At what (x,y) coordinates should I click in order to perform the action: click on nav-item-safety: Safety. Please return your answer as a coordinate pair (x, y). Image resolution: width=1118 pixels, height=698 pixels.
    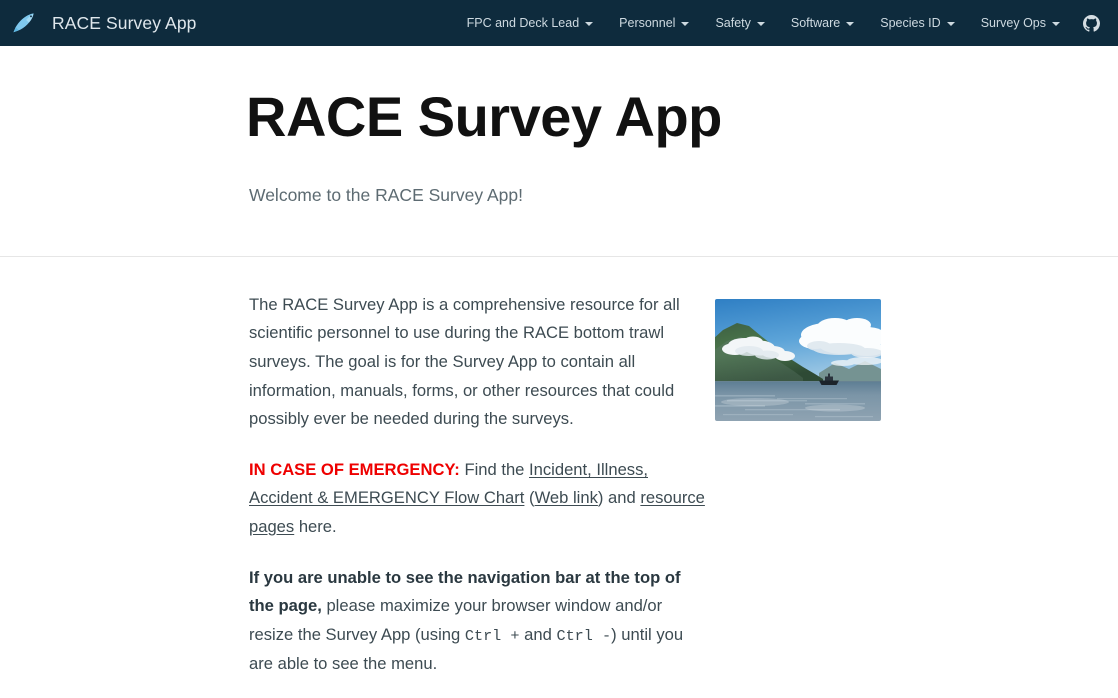
    Looking at the image, I should click on (739, 23).